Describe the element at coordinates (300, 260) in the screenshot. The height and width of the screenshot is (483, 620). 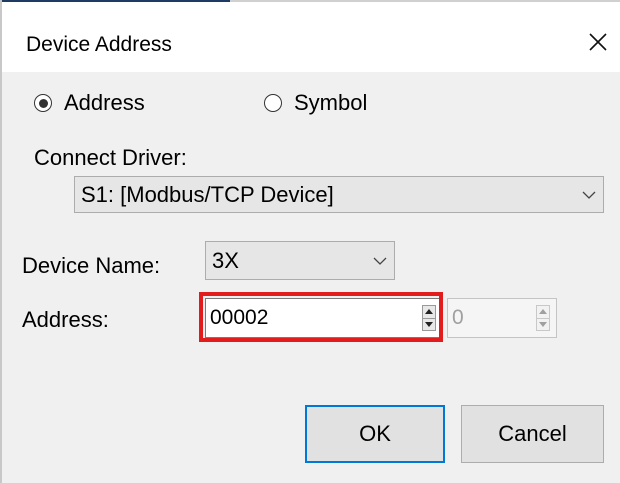
I see `device-name-select: 3X` at that location.